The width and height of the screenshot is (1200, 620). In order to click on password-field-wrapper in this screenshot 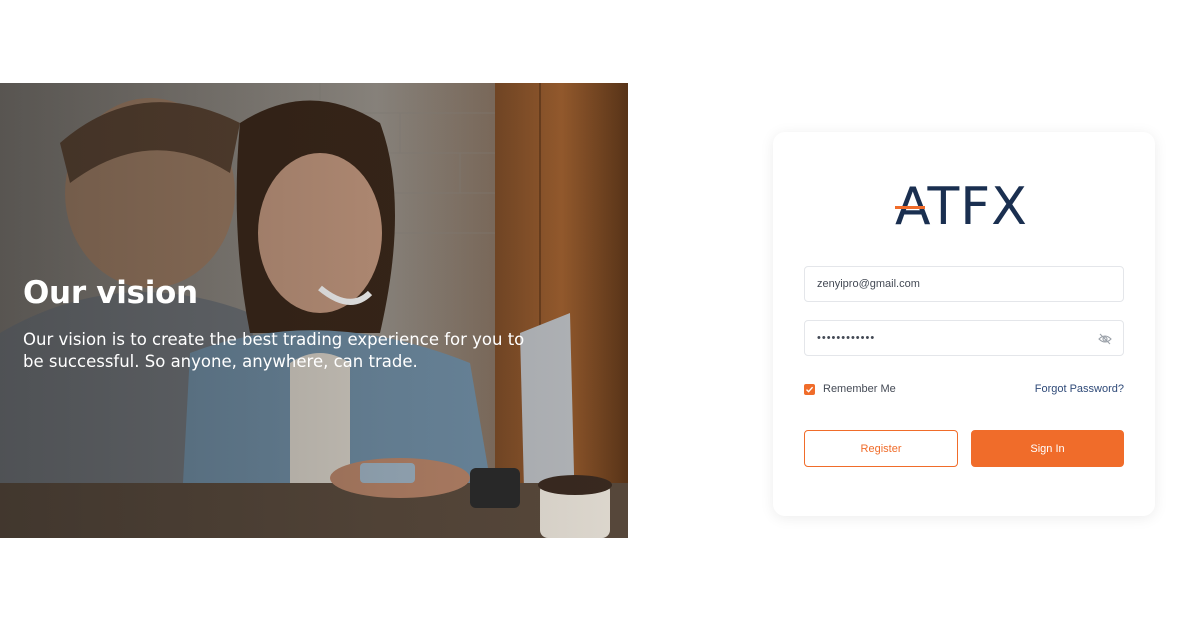, I will do `click(964, 338)`.